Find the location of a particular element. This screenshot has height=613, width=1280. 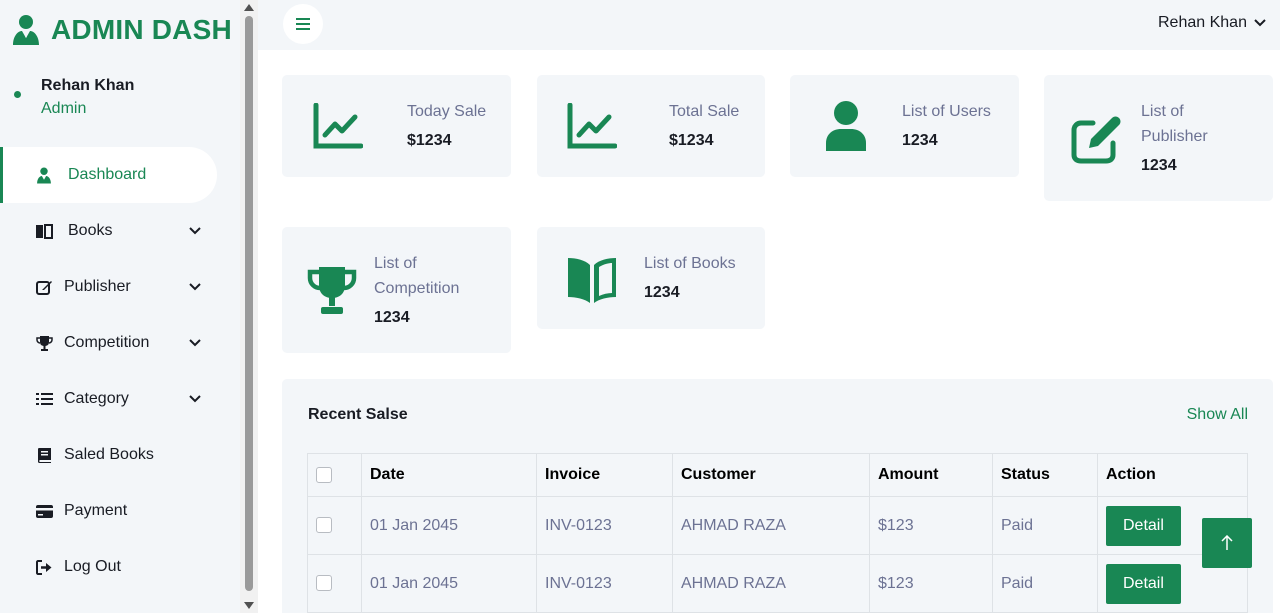

sidebar-item-log-out: Log Out is located at coordinates (120, 567).